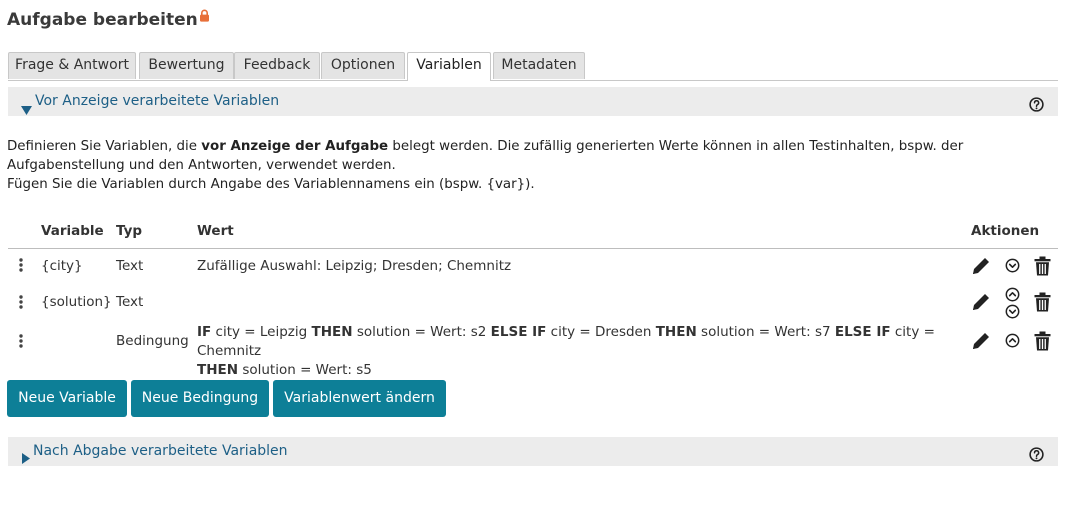 This screenshot has height=508, width=1067. I want to click on section-after-submission: Nach Abgabe verarbeitete Variablen, so click(533, 451).